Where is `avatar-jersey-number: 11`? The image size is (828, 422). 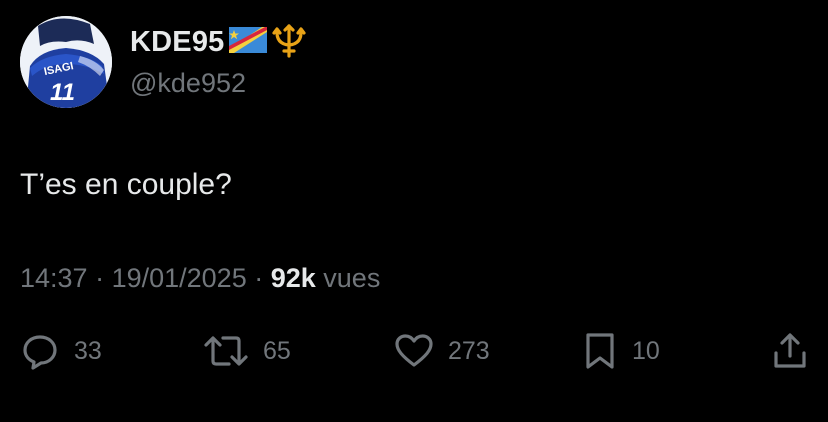 avatar-jersey-number: 11 is located at coordinates (62, 92).